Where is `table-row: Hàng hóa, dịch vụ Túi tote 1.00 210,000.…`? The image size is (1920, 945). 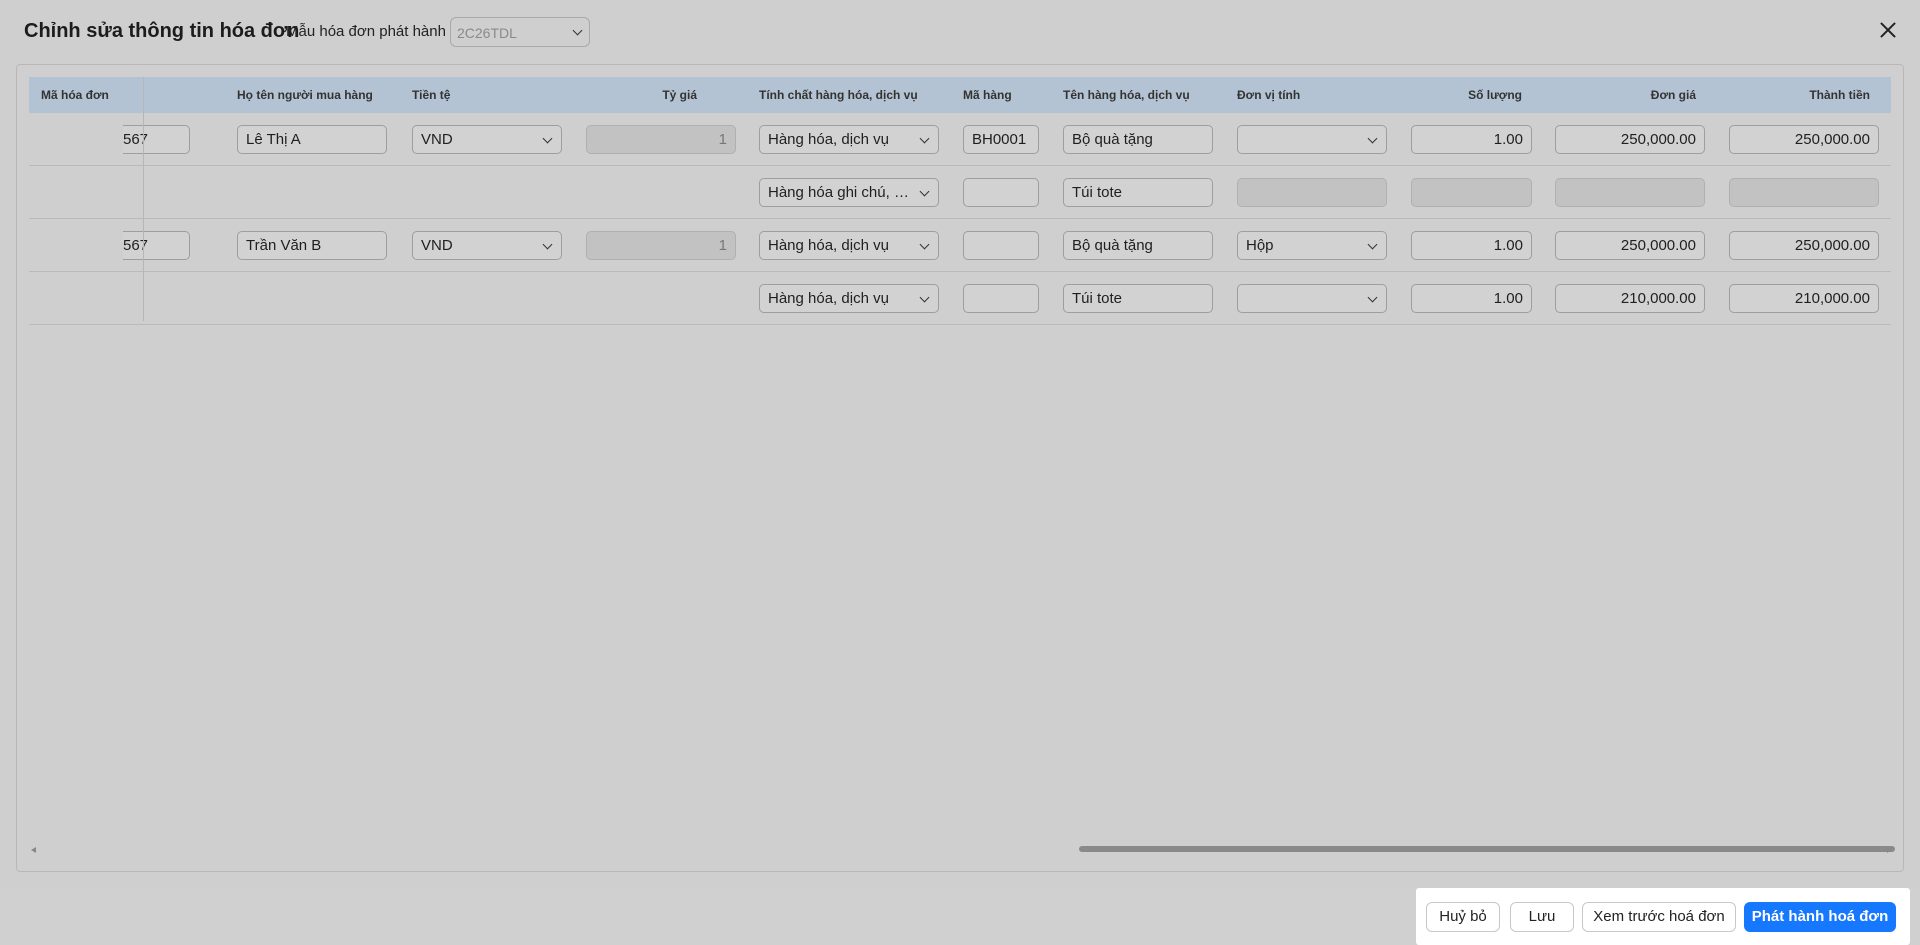
table-row: Hàng hóa, dịch vụ Túi tote 1.00 210,000.… is located at coordinates (960, 298).